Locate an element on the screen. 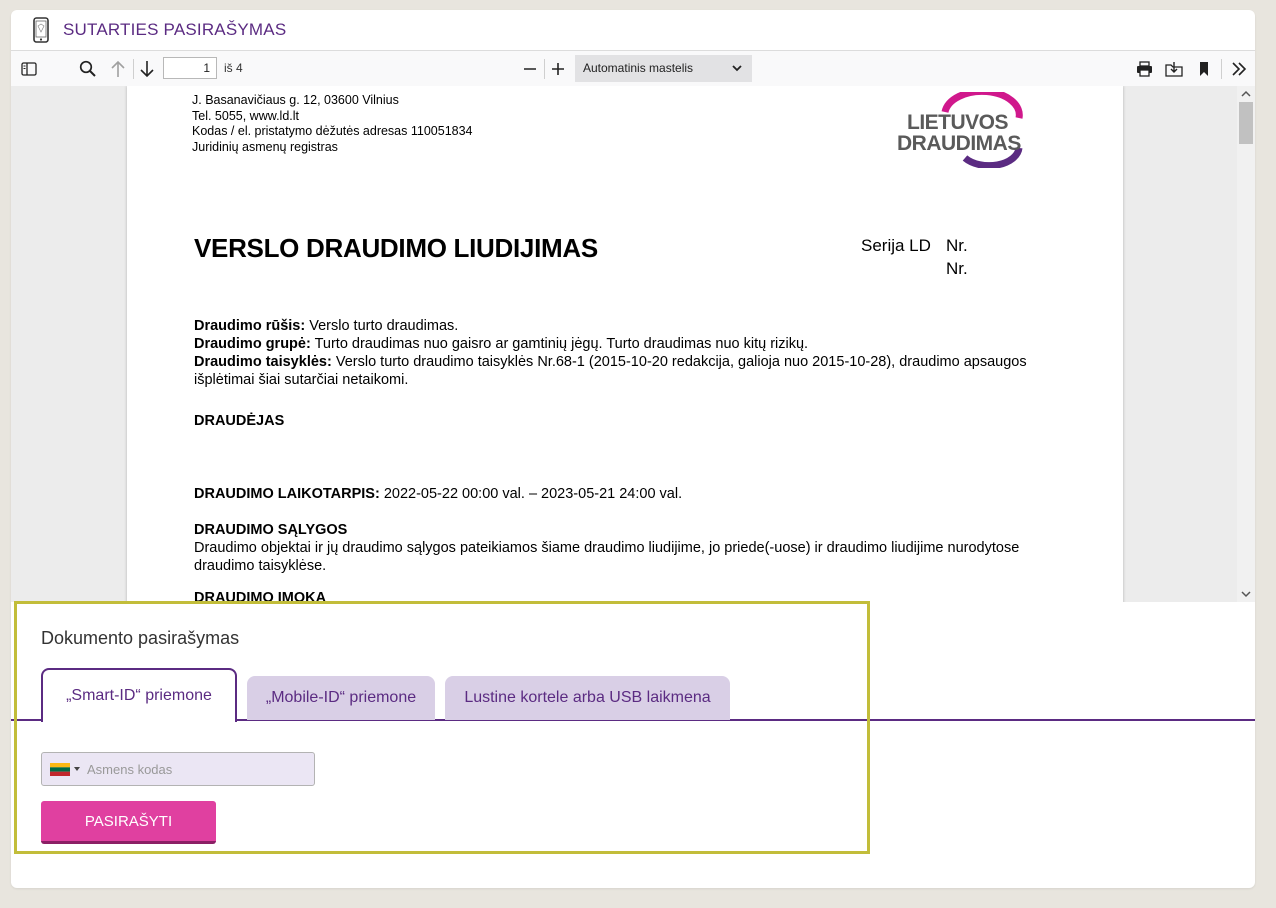  logo-line: DRAUDIMAS is located at coordinates (959, 143).